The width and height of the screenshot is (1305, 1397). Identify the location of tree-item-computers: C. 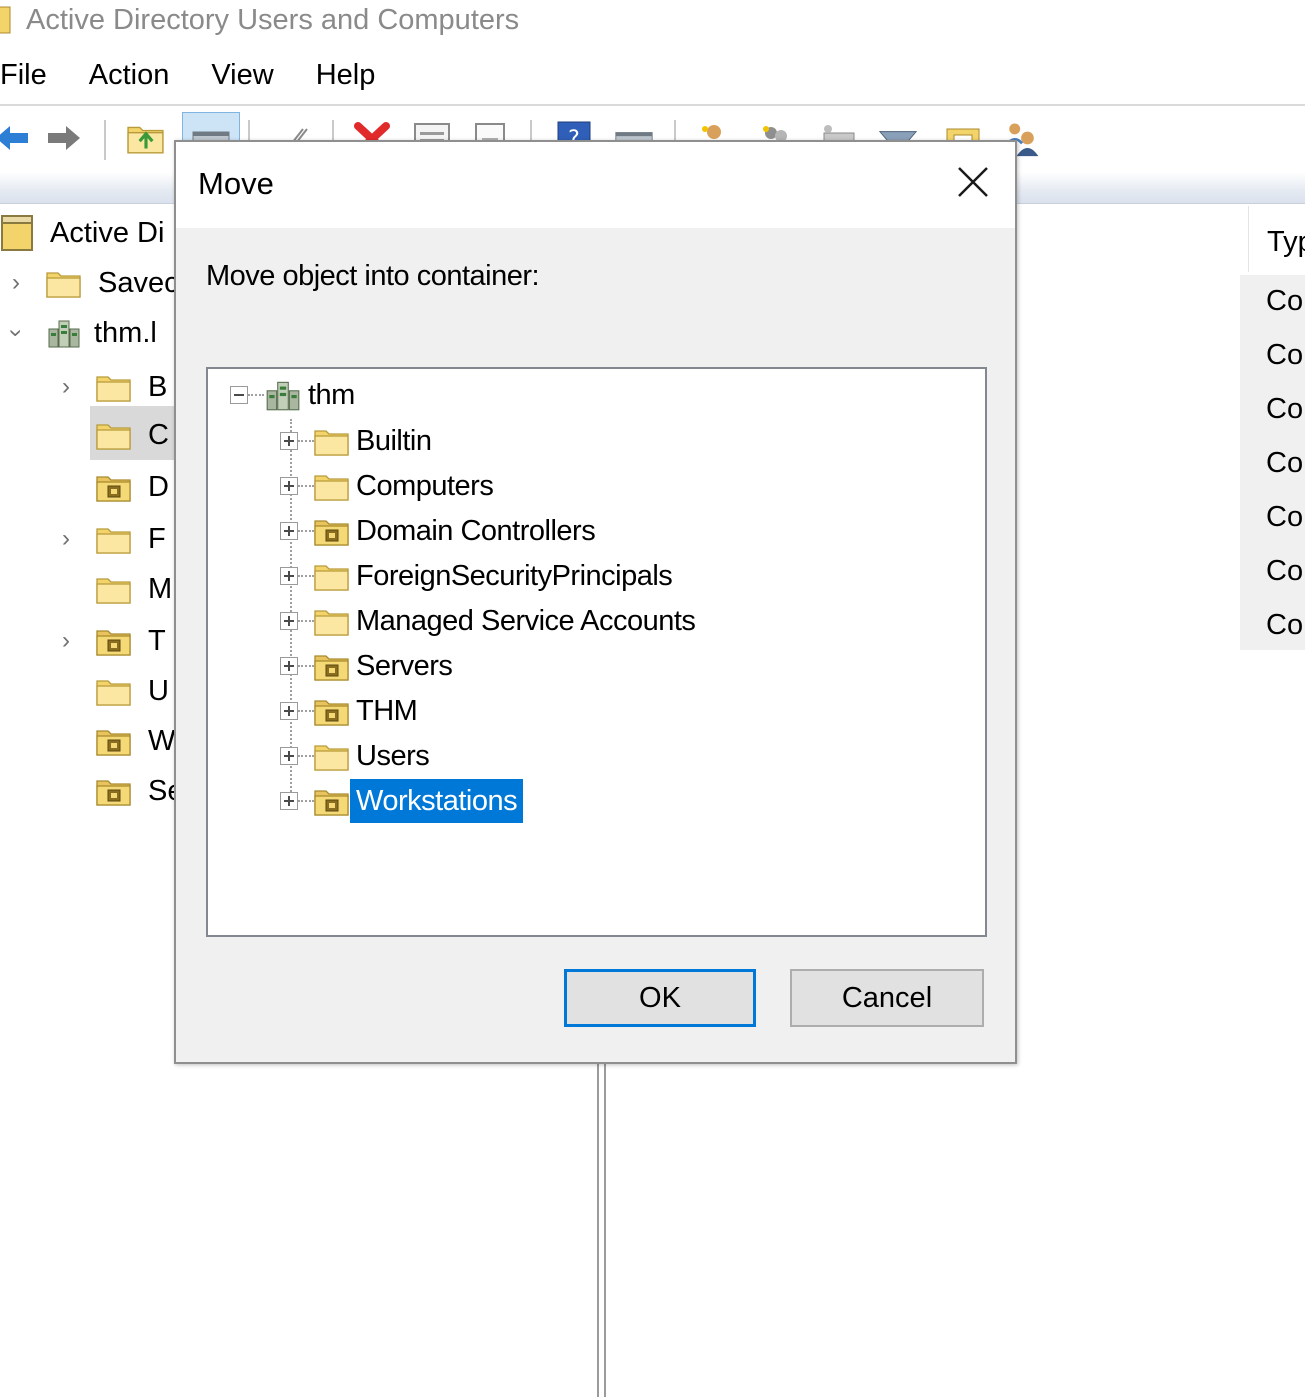
(132, 435).